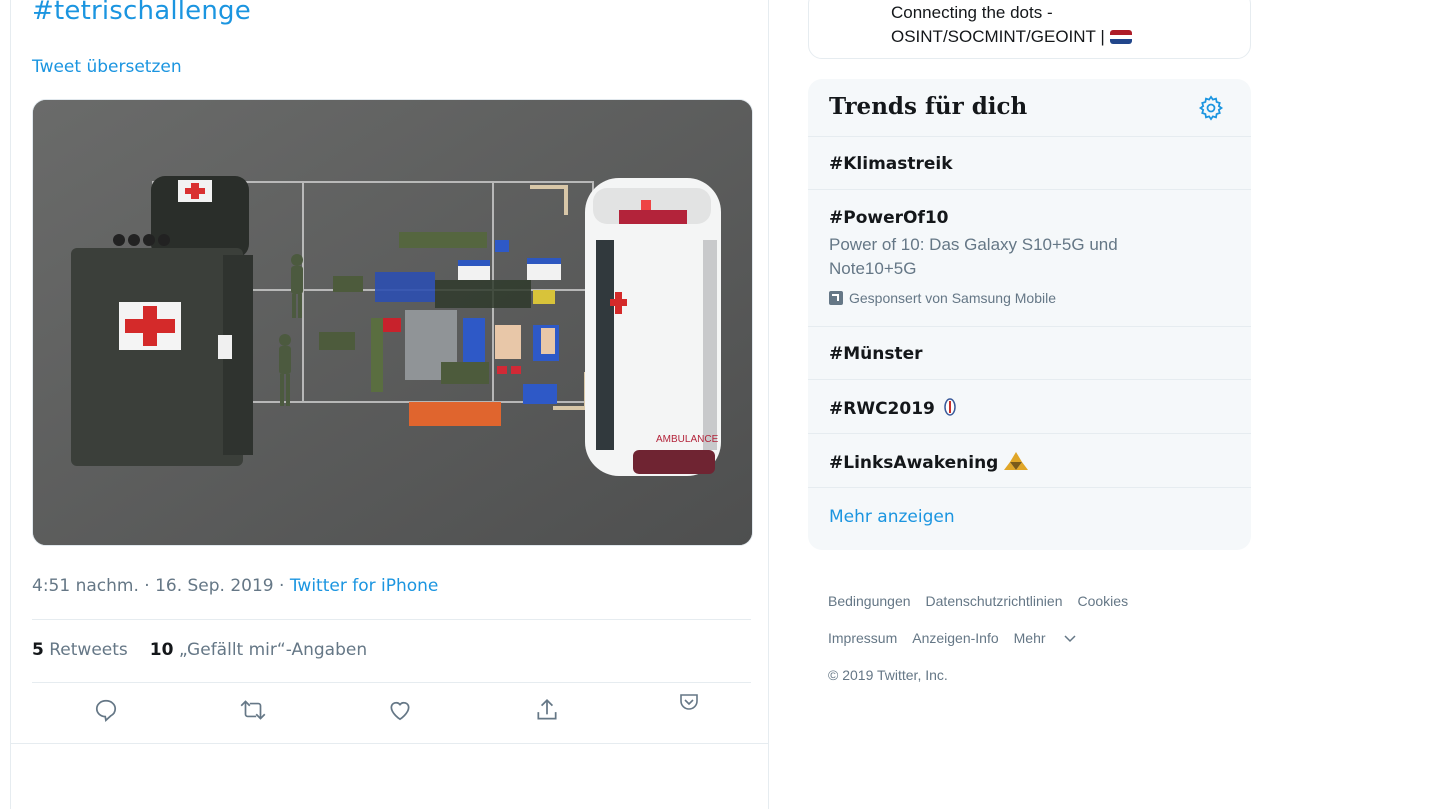  I want to click on trends-header: Trends für dich, so click(1029, 108).